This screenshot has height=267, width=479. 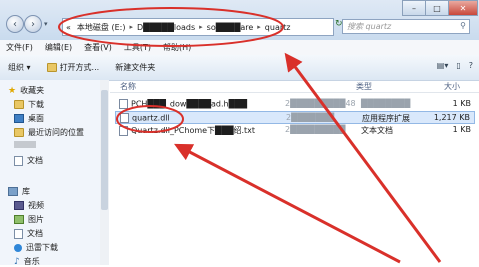 I want to click on forward-button: ›, so click(x=33, y=24).